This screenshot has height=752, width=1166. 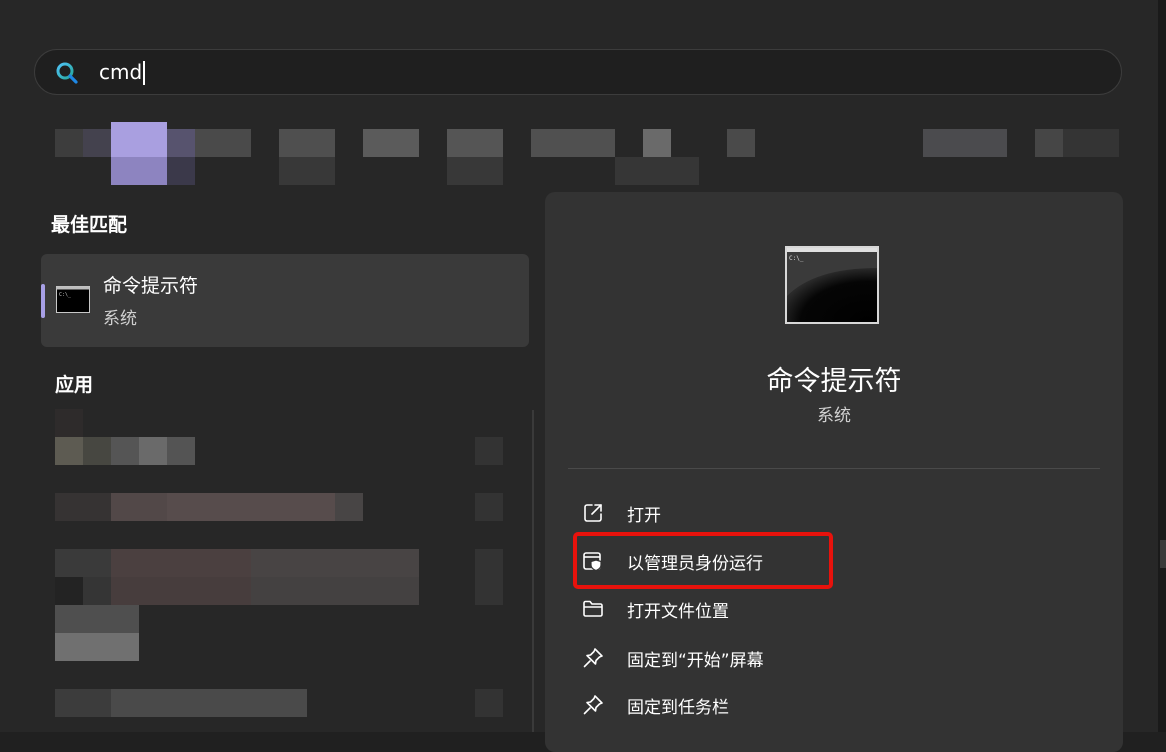 What do you see at coordinates (593, 513) in the screenshot?
I see `open-external-icon` at bounding box center [593, 513].